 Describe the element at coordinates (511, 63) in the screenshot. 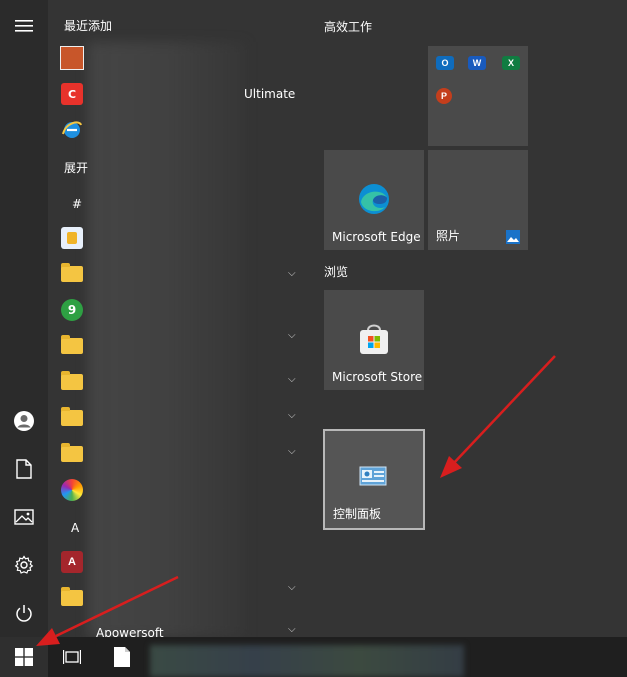

I see `excel-icon: X` at that location.